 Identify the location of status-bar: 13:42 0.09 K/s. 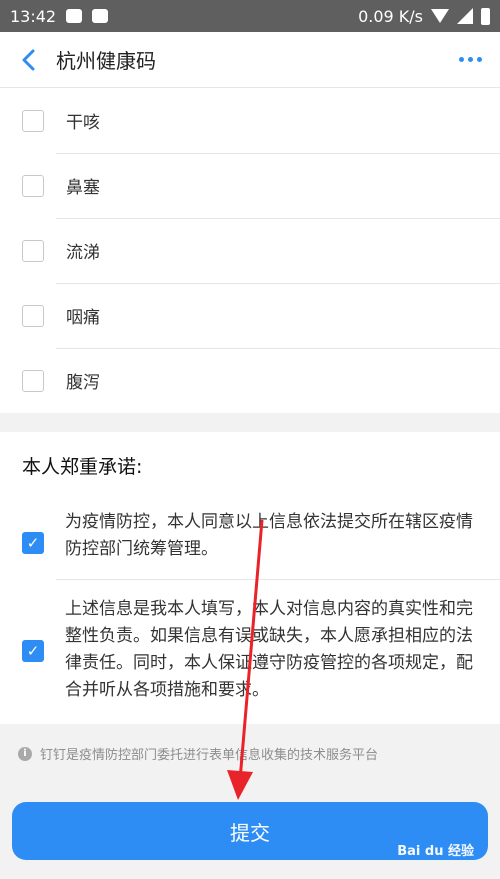
(250, 16).